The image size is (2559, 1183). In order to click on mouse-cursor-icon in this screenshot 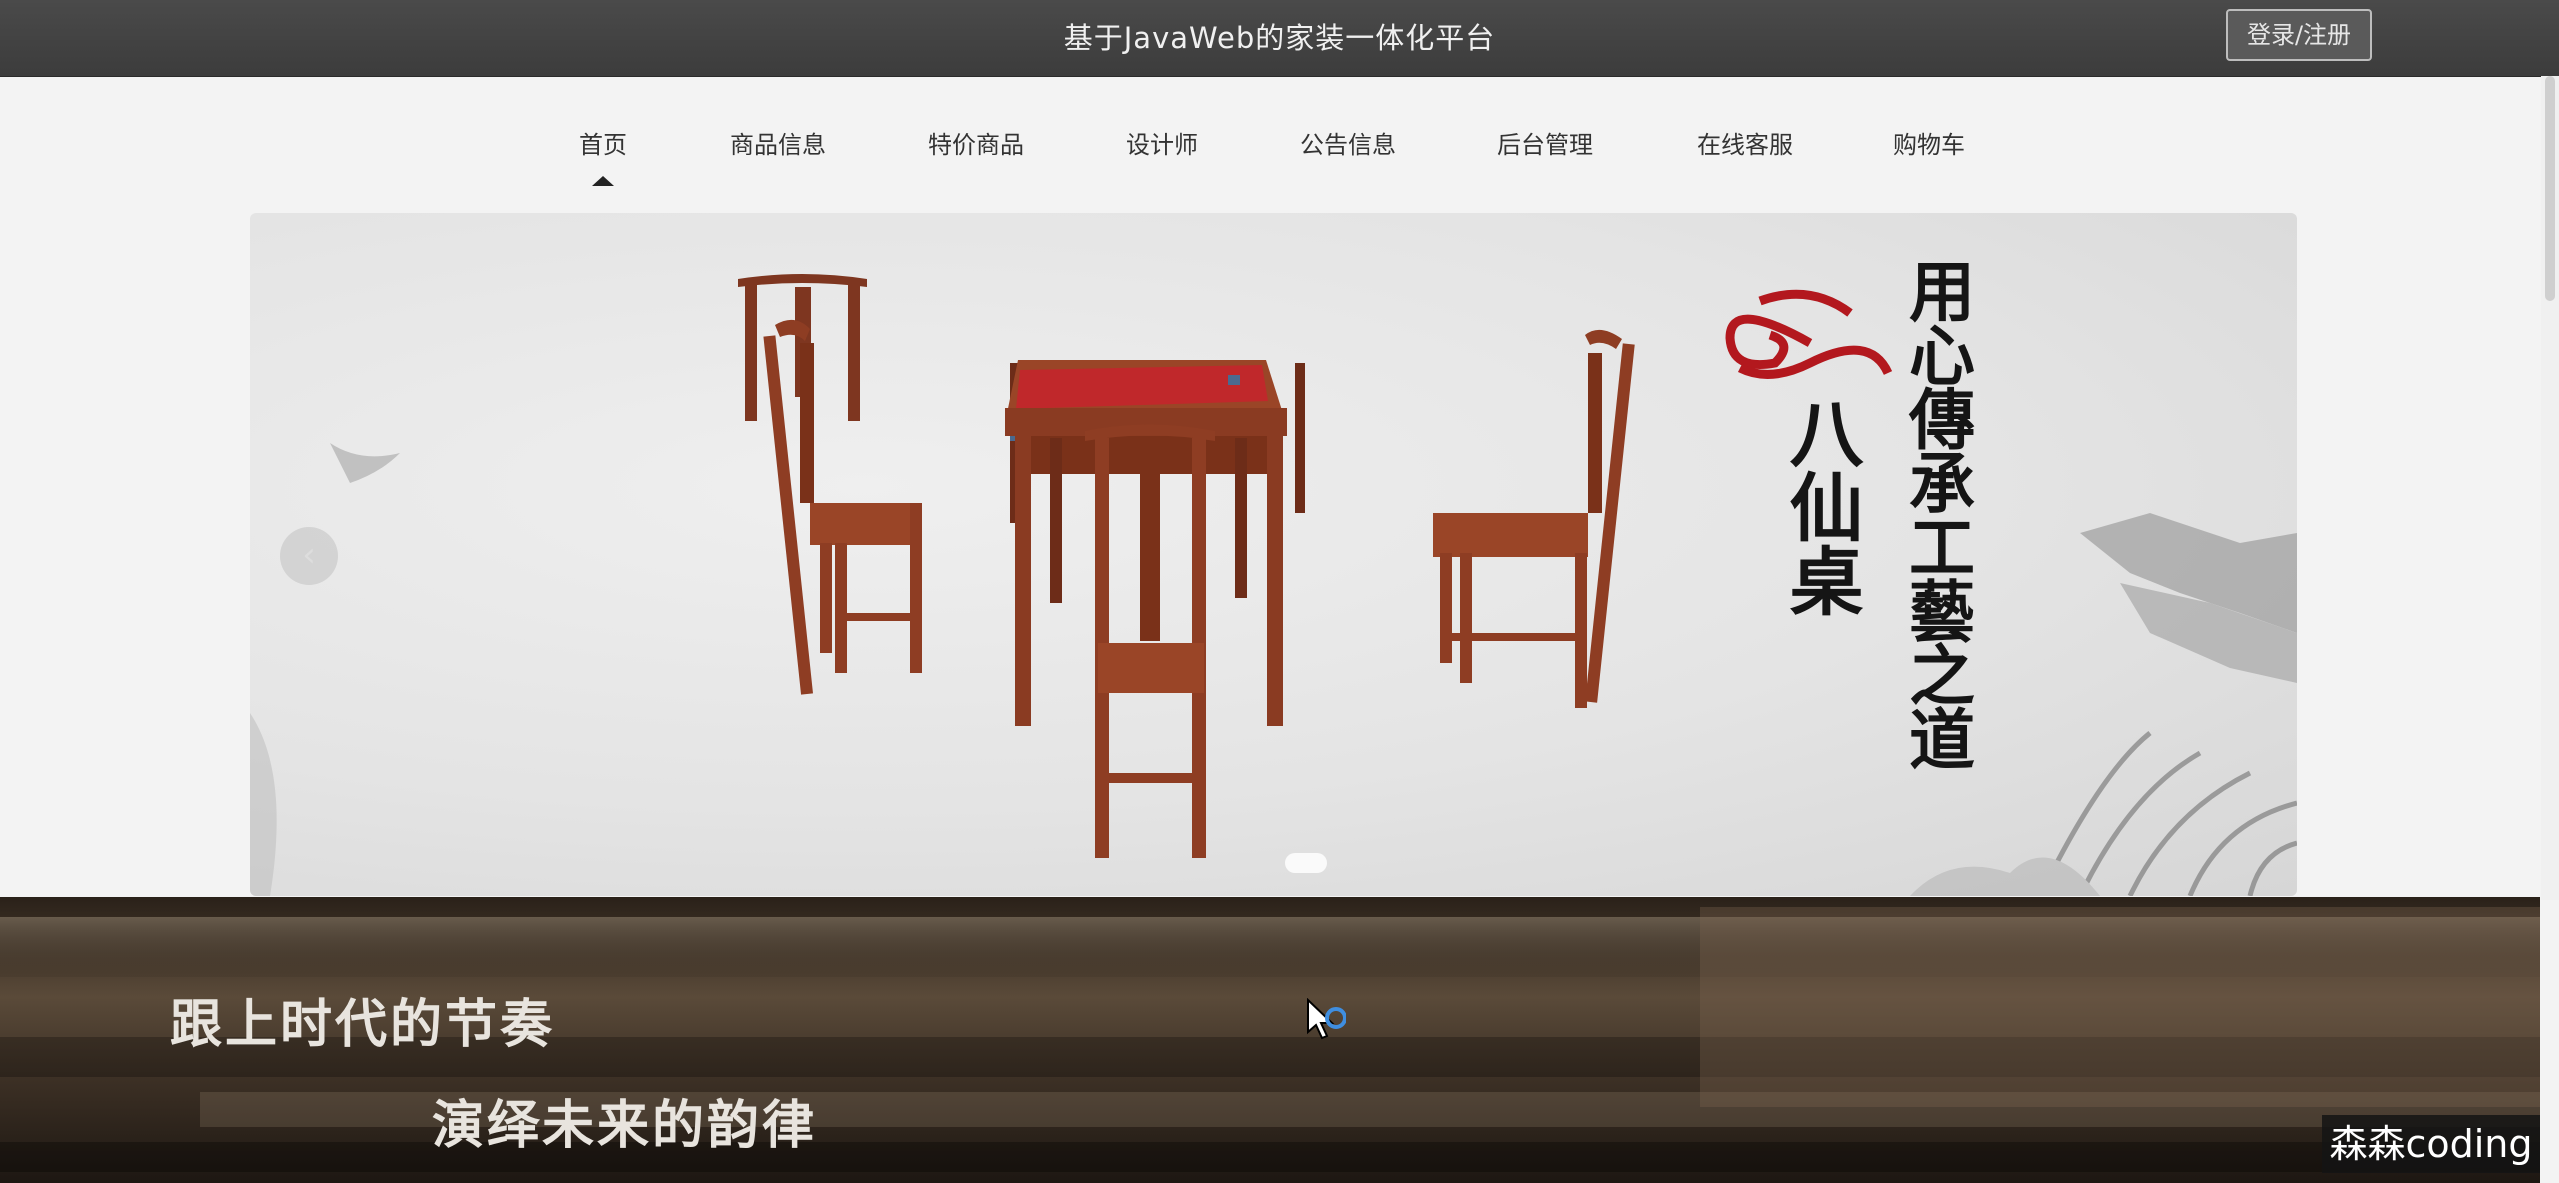, I will do `click(1326, 1019)`.